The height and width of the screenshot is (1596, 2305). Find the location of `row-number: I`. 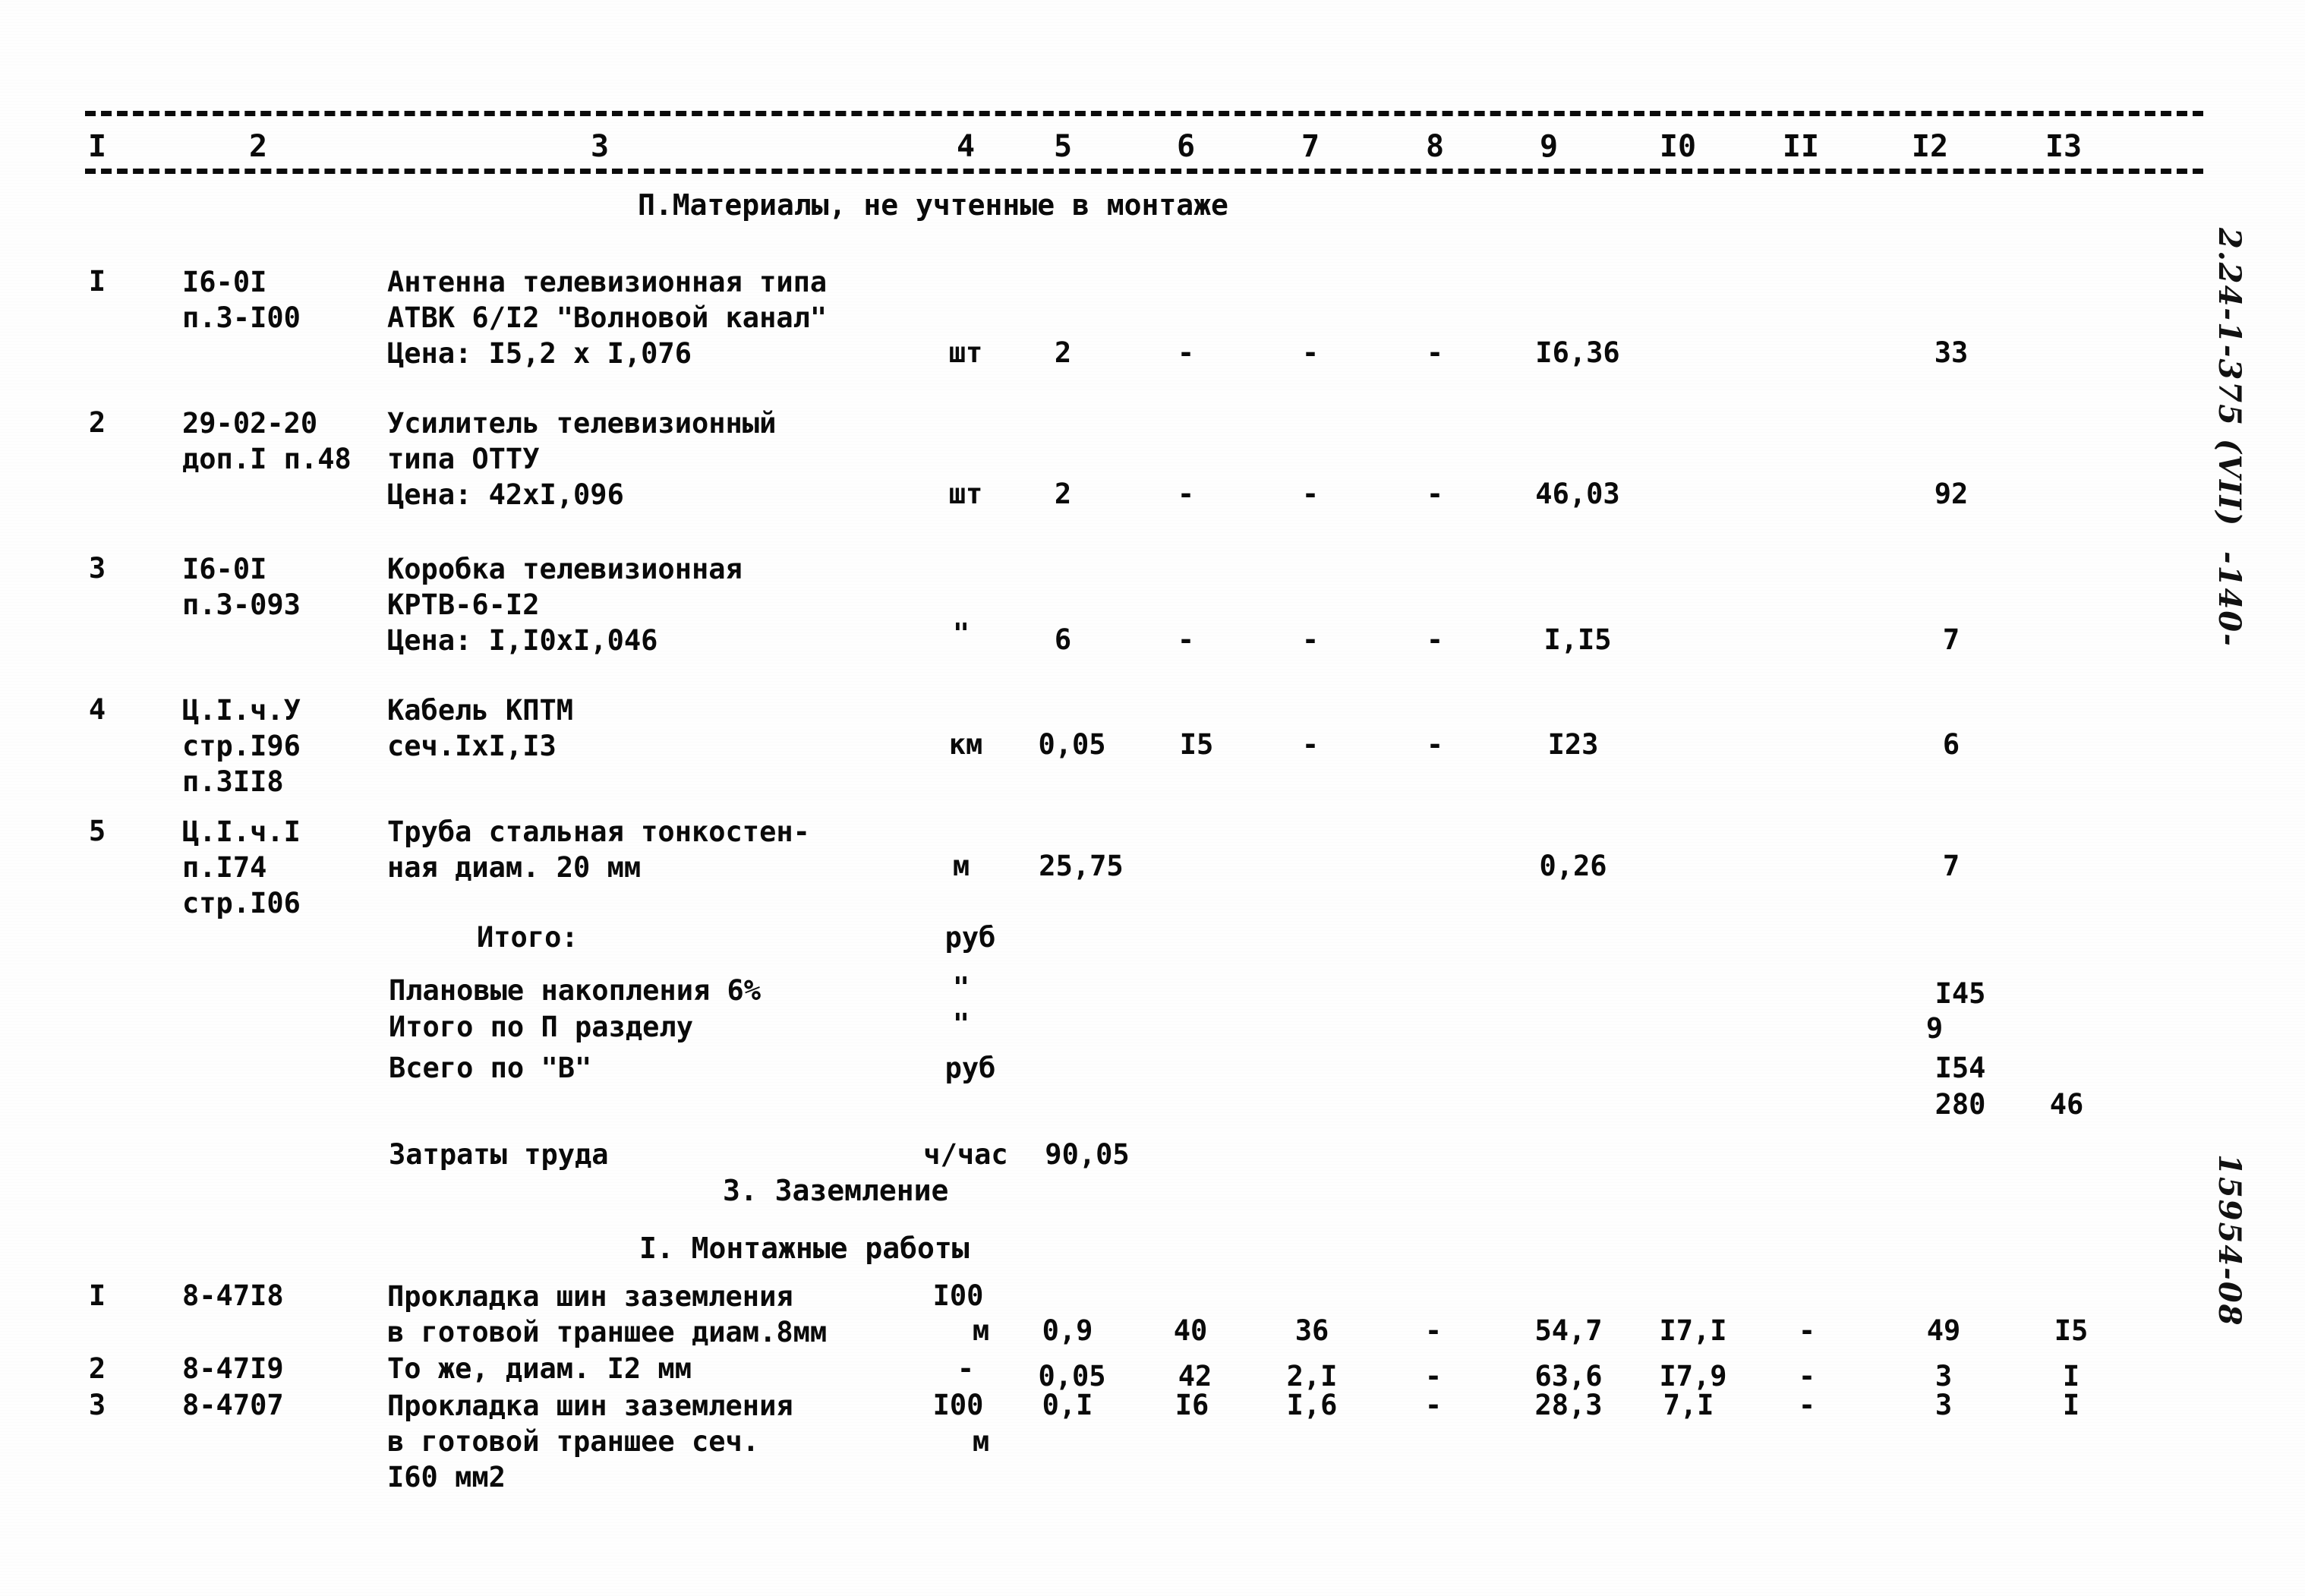

row-number: I is located at coordinates (97, 281).